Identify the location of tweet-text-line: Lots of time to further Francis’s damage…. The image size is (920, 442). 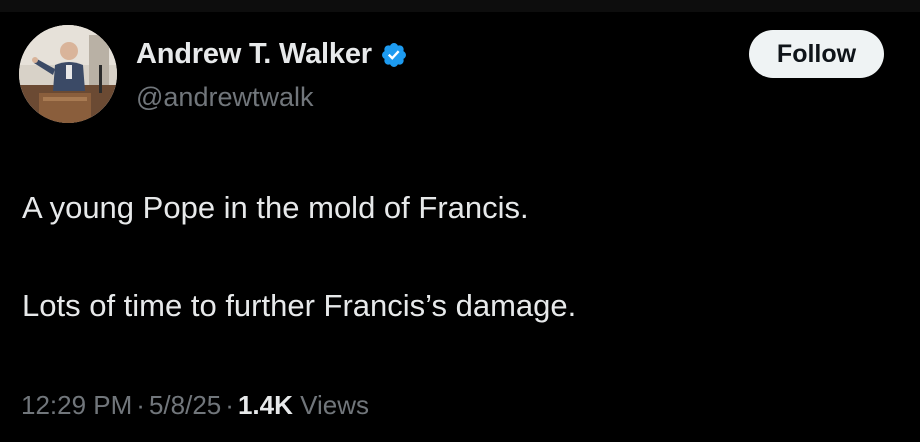
(299, 305).